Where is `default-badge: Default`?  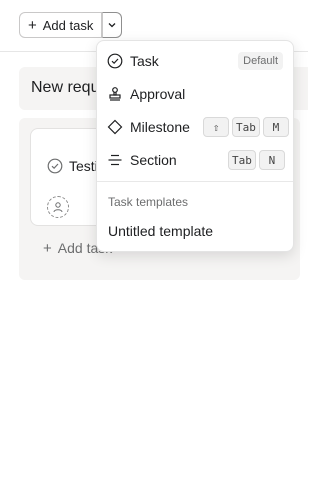 default-badge: Default is located at coordinates (260, 61).